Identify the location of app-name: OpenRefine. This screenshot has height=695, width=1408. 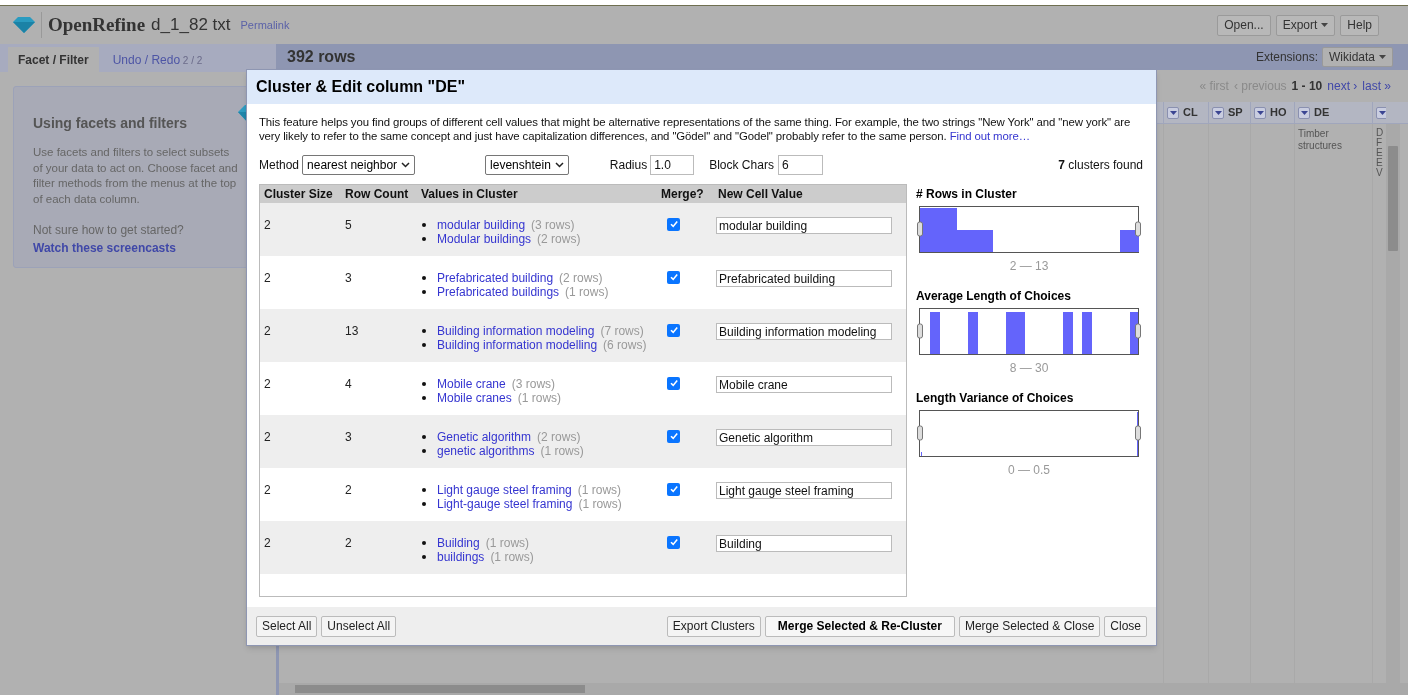
(97, 24).